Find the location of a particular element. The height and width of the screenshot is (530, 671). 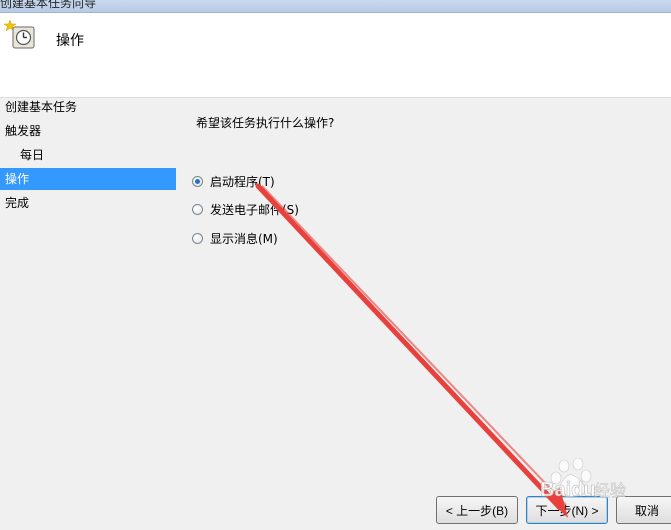

sidebar-item-trigger: 触发器 is located at coordinates (20, 131).